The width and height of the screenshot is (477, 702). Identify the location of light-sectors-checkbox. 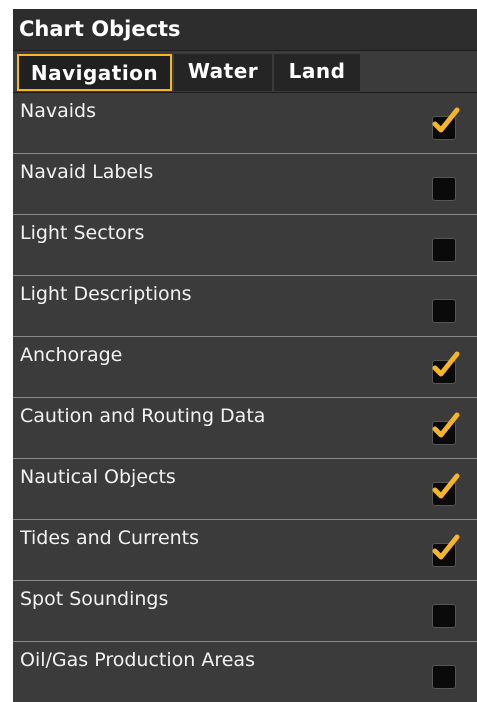
(444, 250).